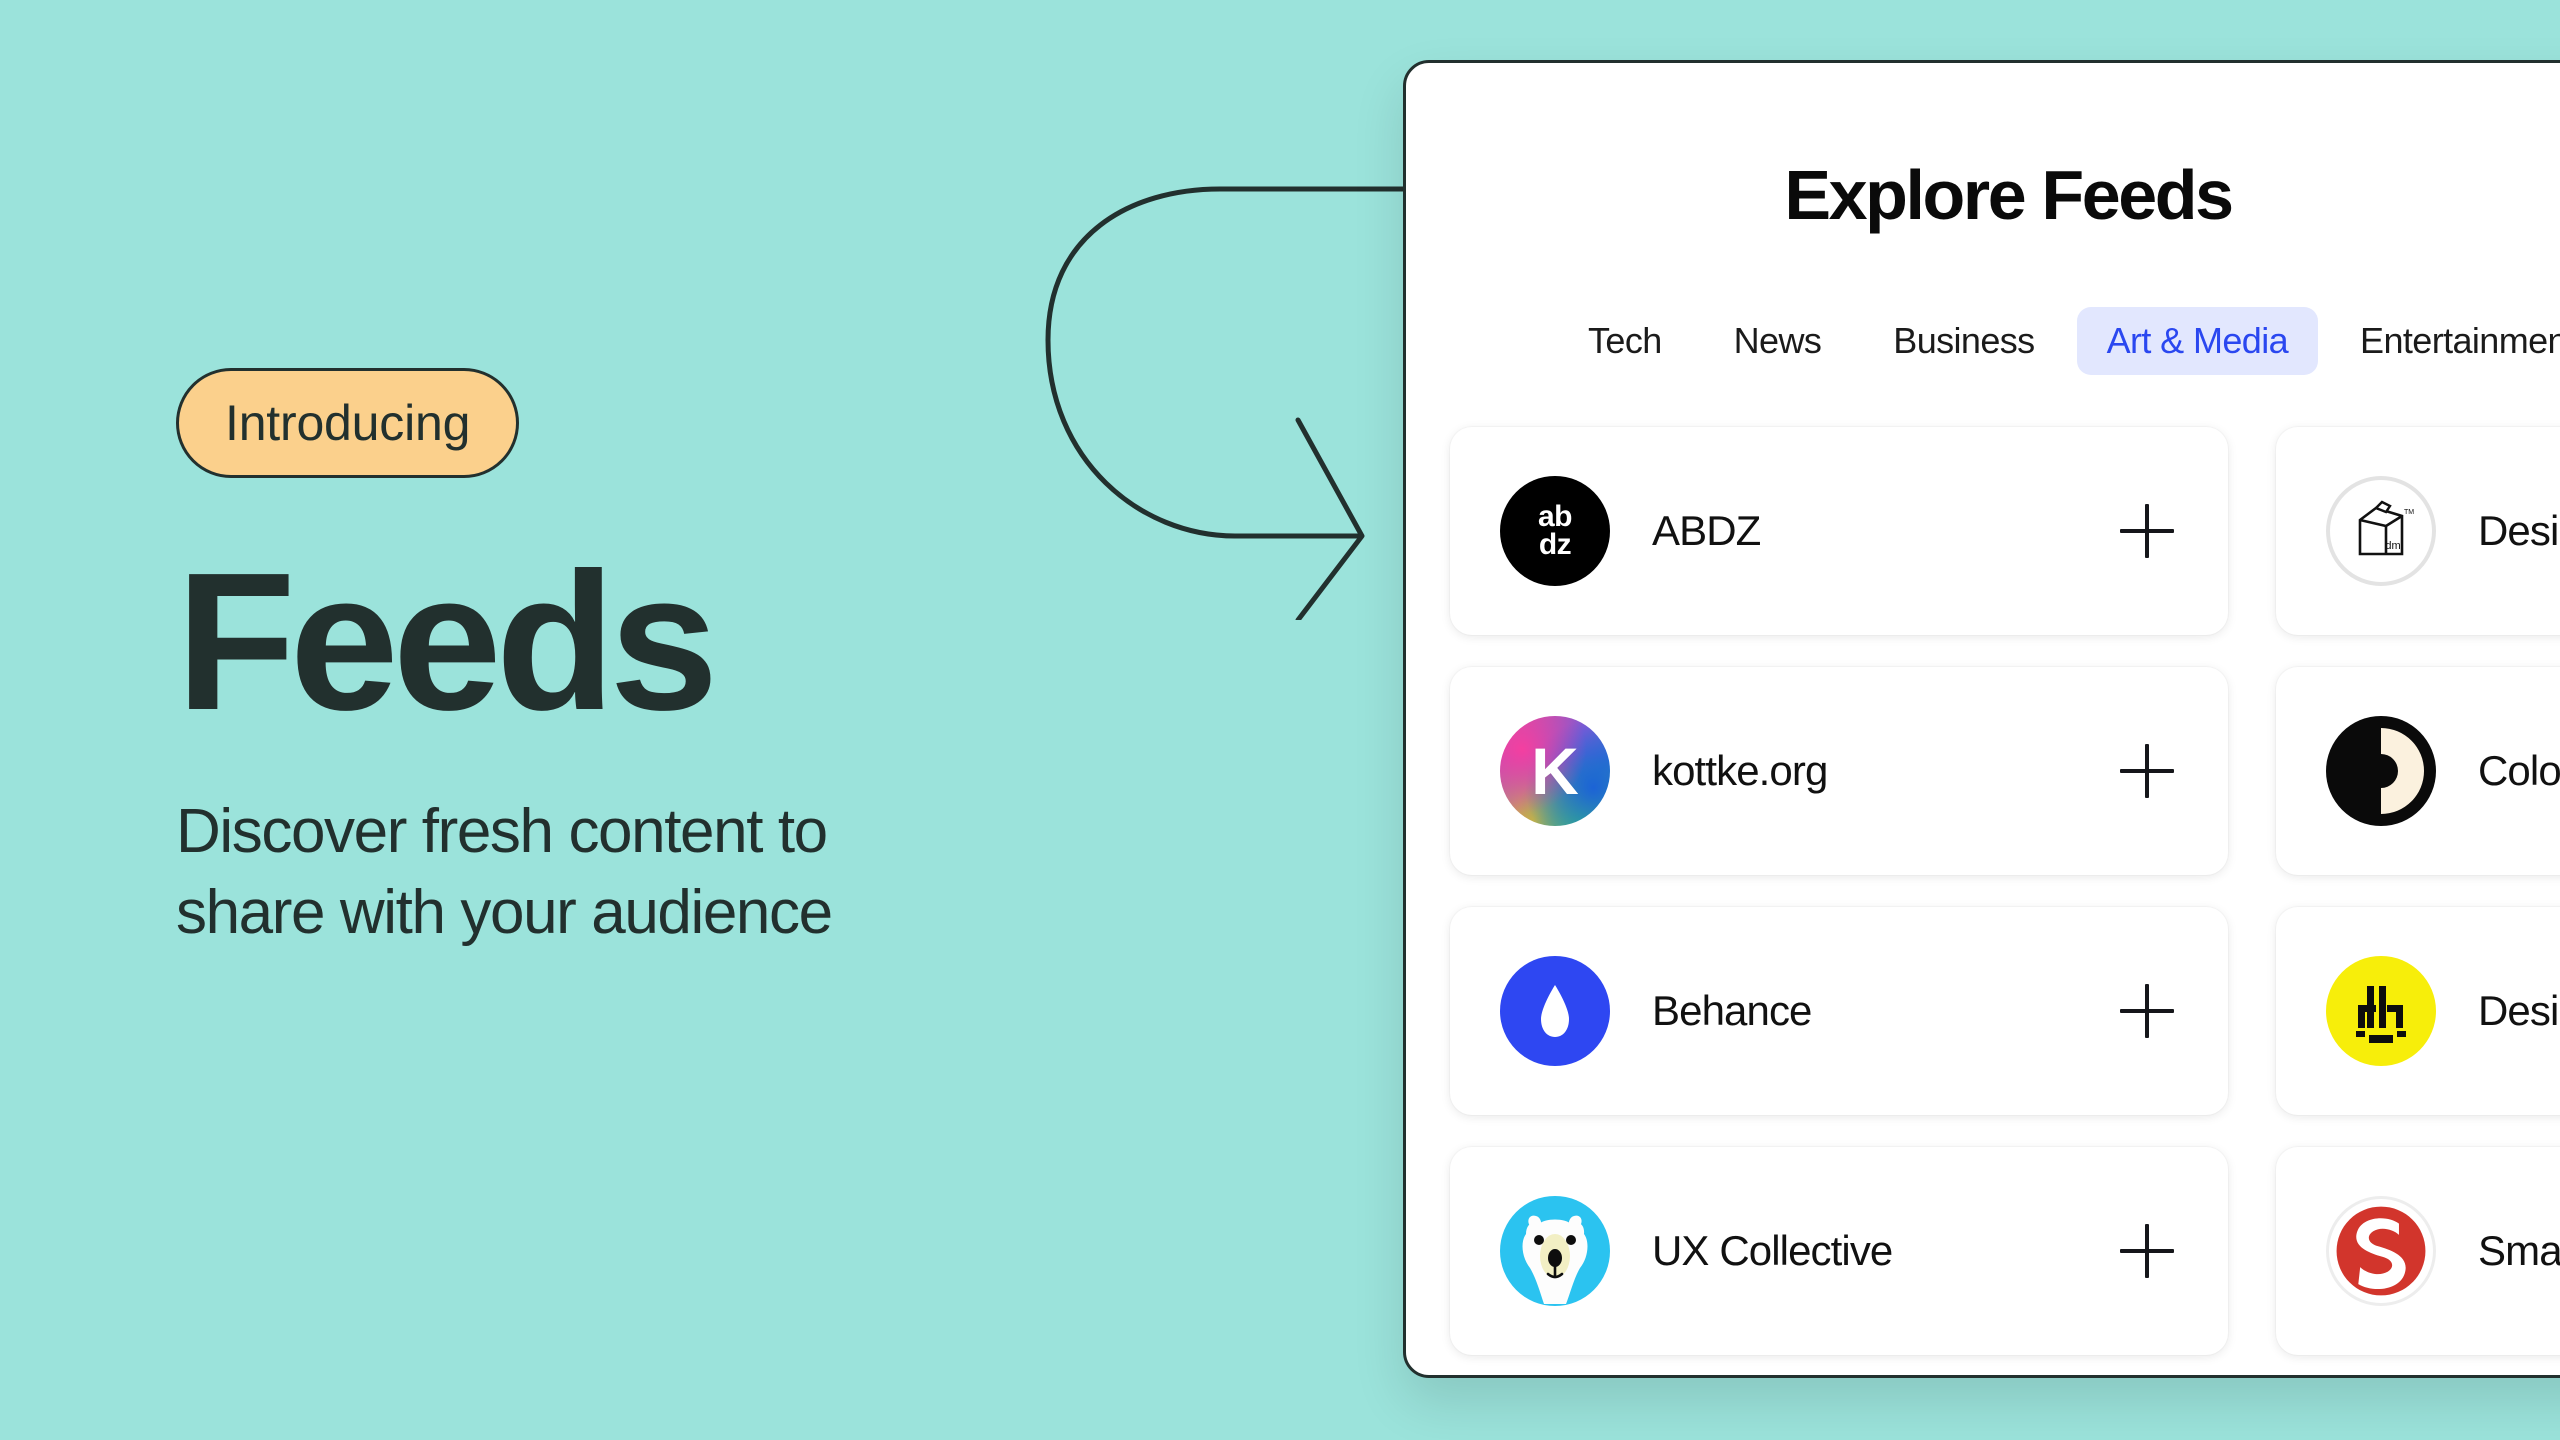 This screenshot has height=1440, width=2560. I want to click on feed-card-smashing: Smashing Magazine, so click(2418, 1251).